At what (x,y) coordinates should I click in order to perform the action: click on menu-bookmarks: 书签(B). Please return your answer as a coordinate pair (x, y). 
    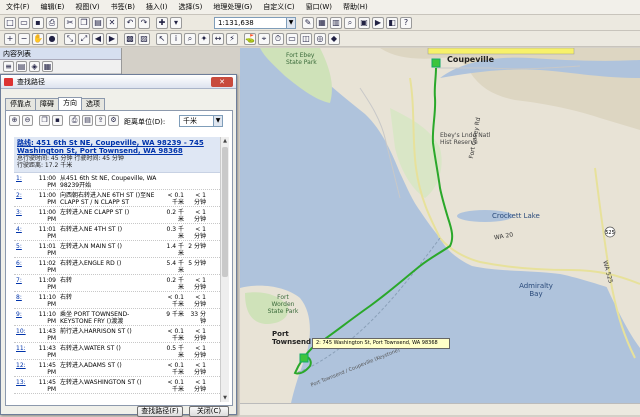
    Looking at the image, I should click on (123, 7).